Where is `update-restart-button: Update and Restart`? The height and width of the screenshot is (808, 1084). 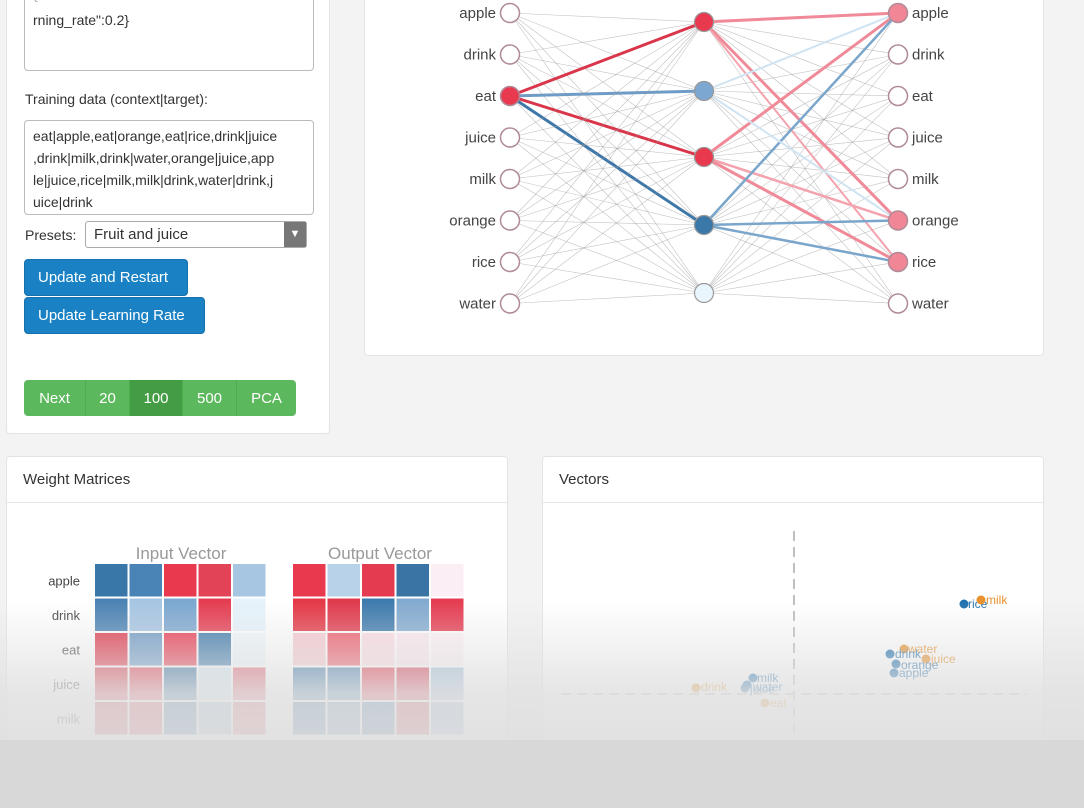 update-restart-button: Update and Restart is located at coordinates (106, 277).